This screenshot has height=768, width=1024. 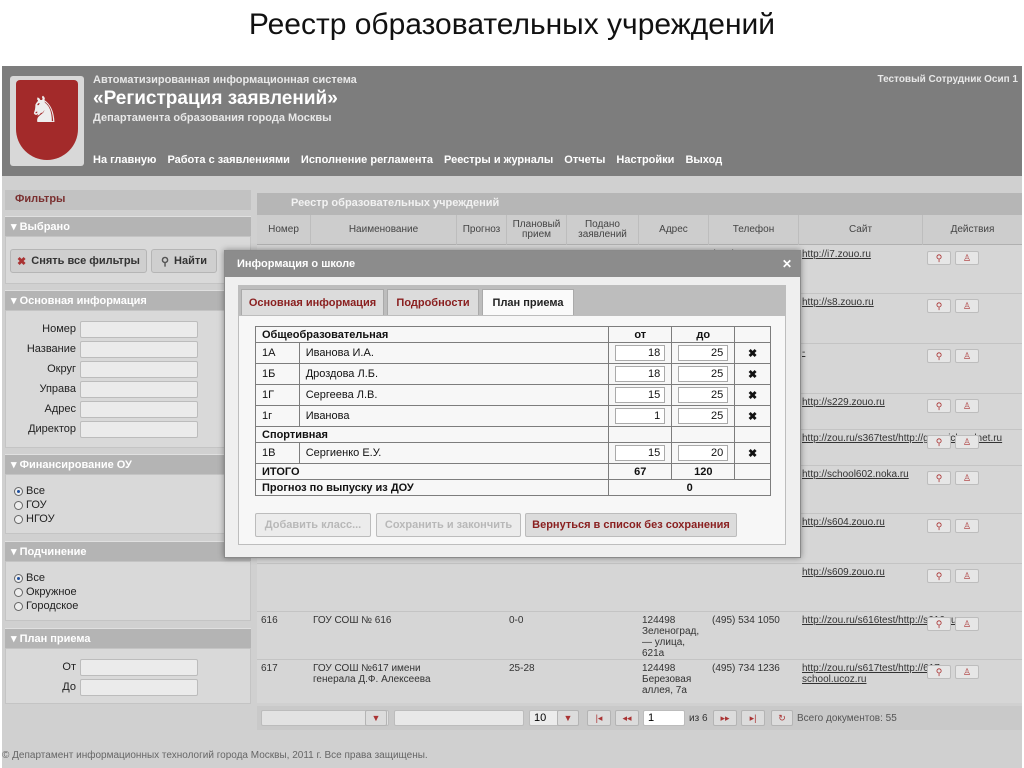 What do you see at coordinates (128, 226) in the screenshot?
I see `selected-section-header: ▾ Выбрано` at bounding box center [128, 226].